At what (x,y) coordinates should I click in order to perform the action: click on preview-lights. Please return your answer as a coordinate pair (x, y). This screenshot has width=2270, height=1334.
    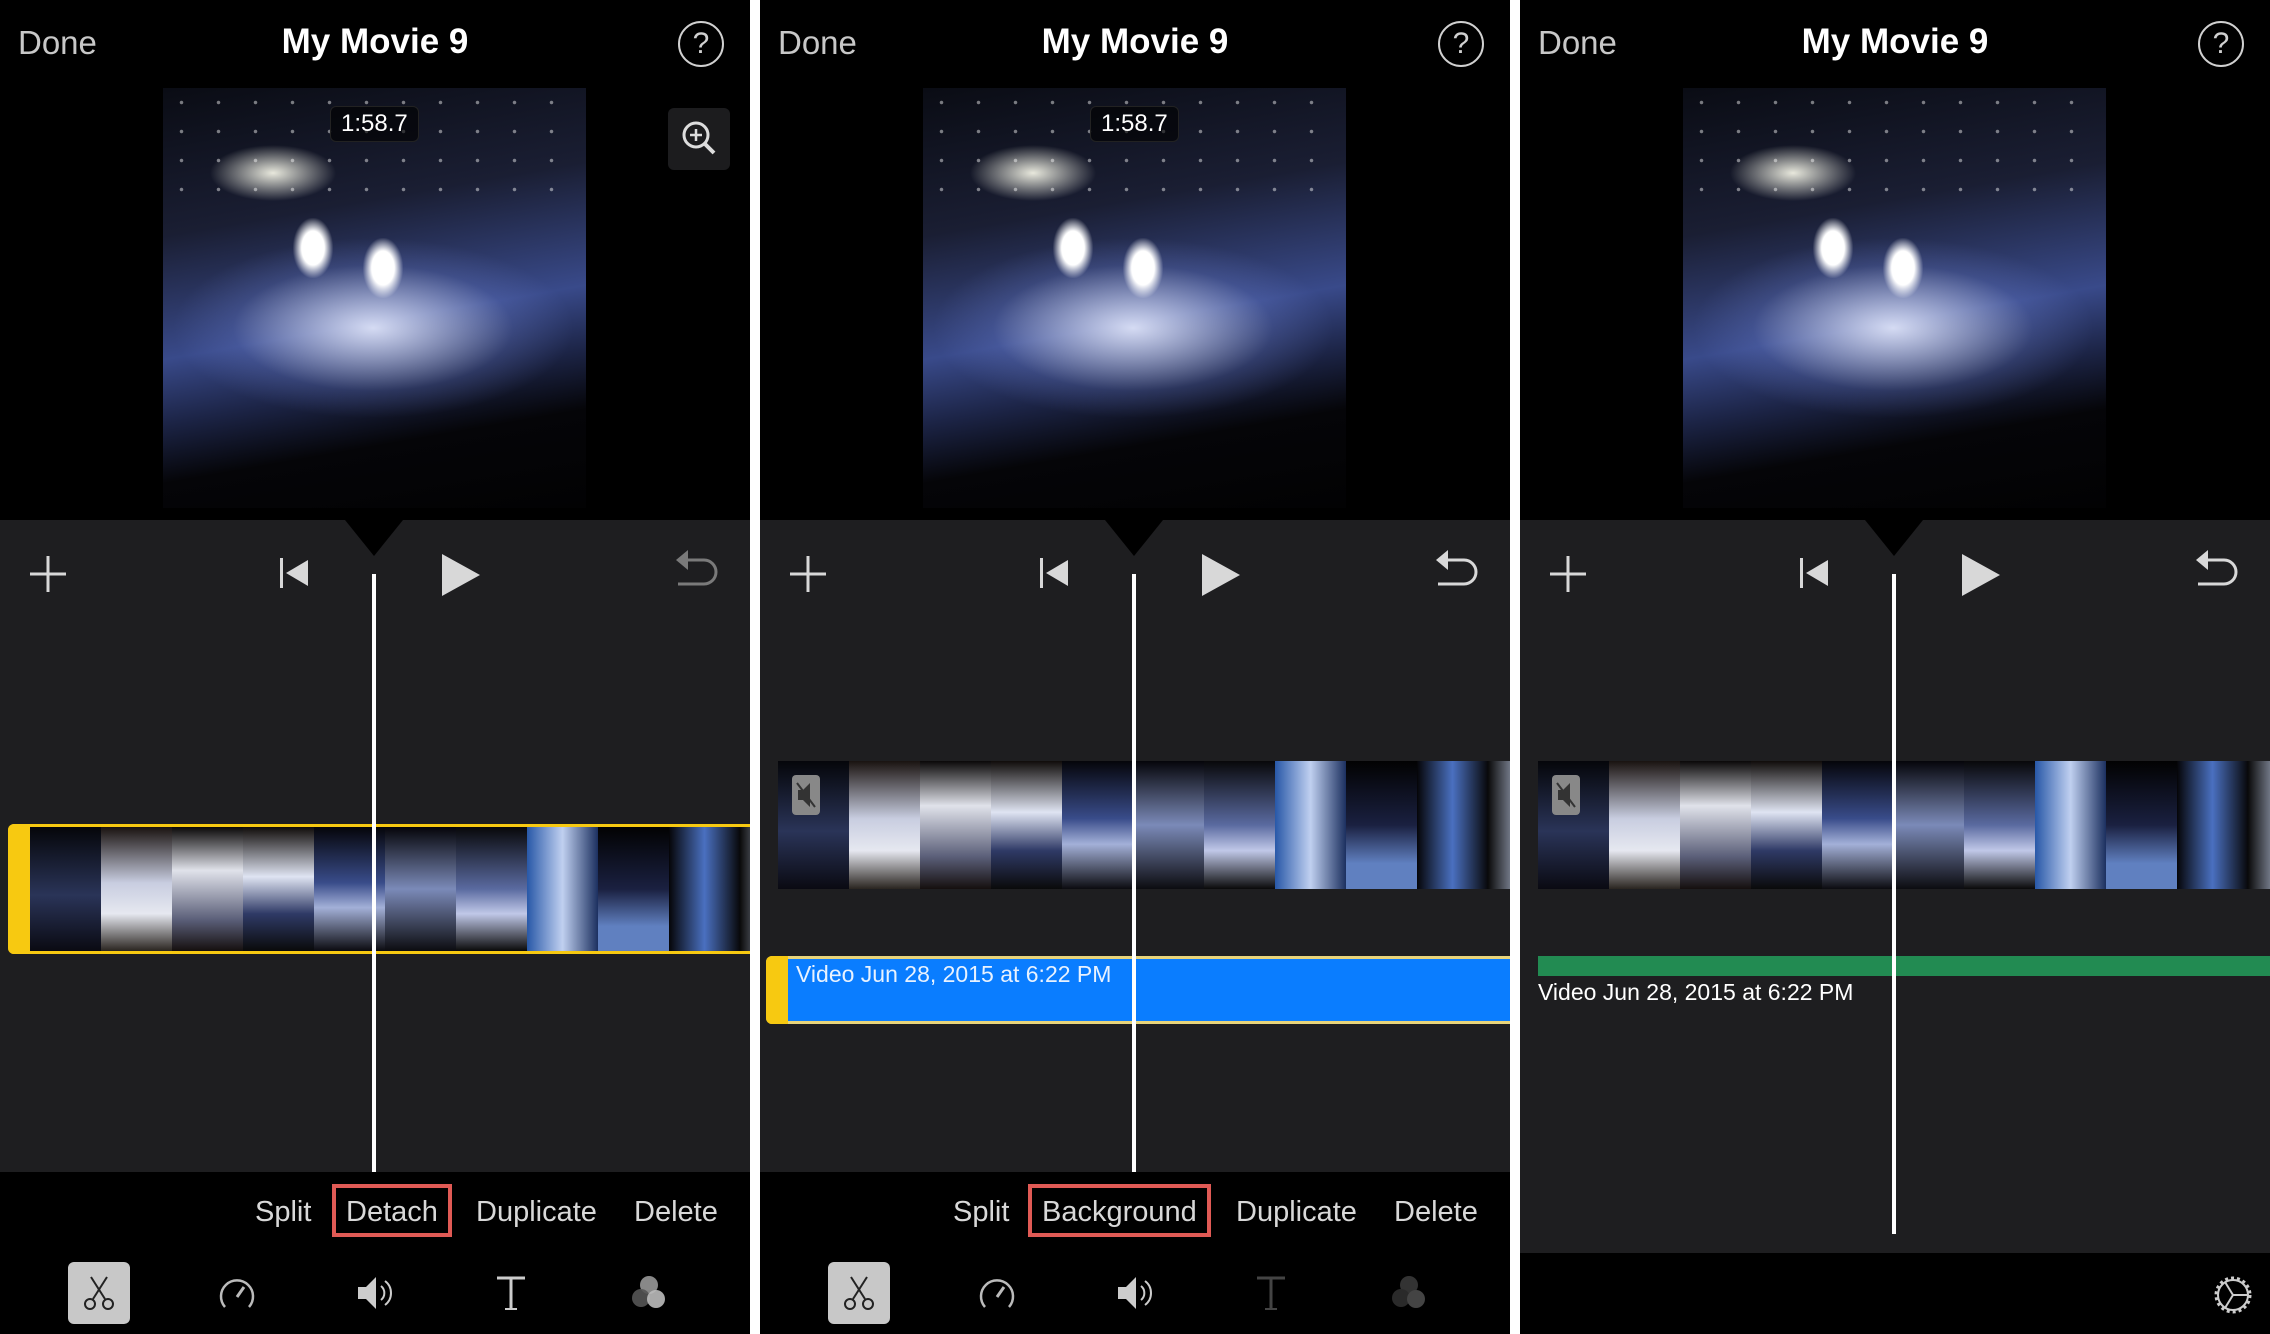
    Looking at the image, I should click on (1894, 151).